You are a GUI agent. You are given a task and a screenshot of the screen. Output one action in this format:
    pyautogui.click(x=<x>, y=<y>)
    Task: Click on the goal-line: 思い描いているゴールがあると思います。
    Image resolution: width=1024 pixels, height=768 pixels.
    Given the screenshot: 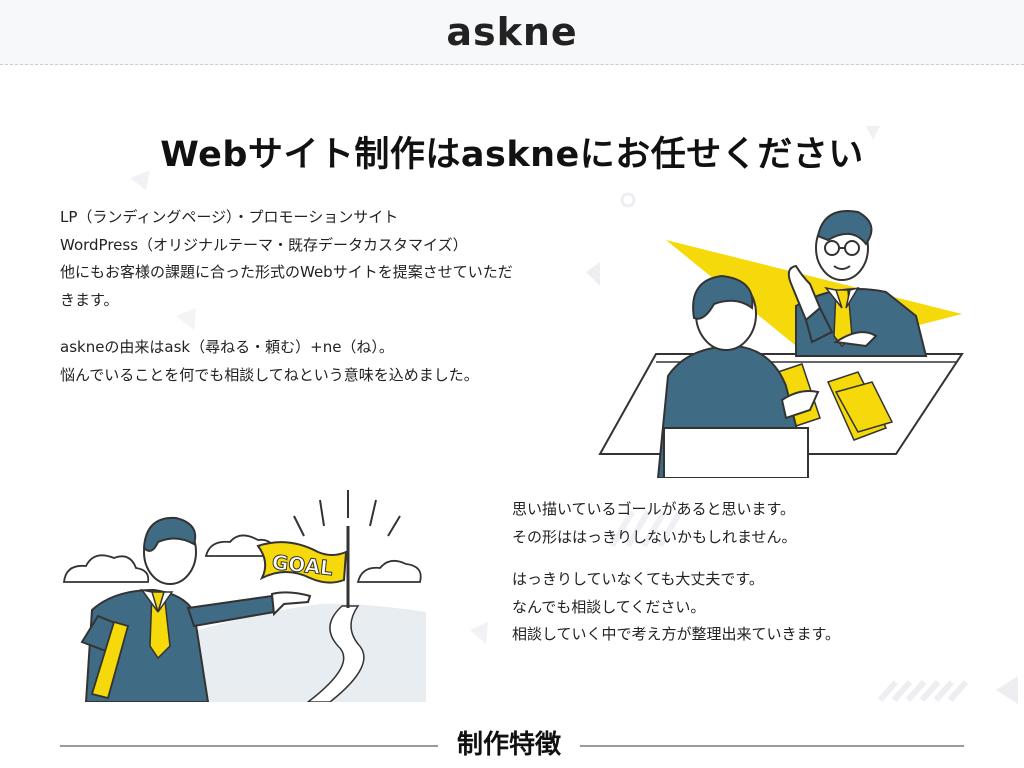 What is the action you would take?
    pyautogui.click(x=654, y=509)
    